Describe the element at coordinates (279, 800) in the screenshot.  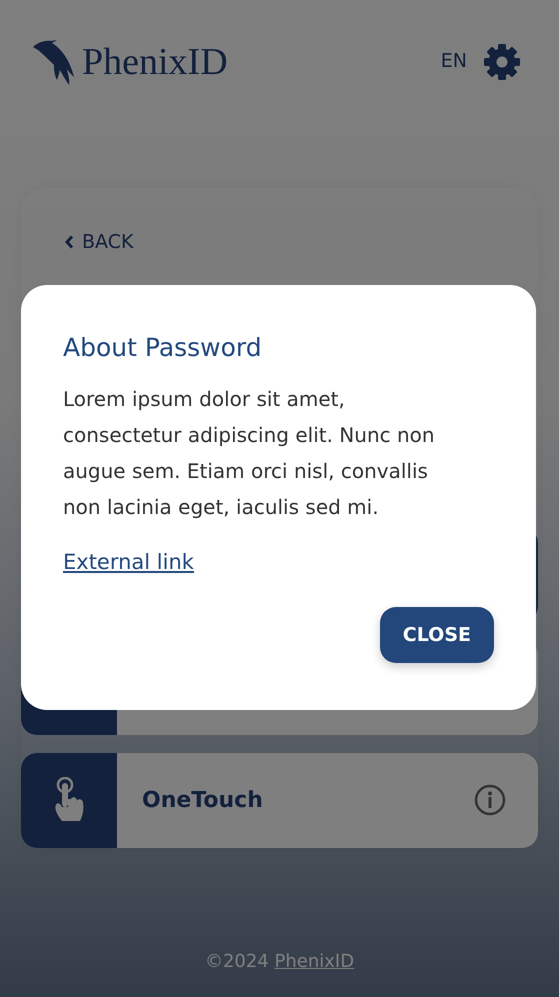
I see `method-row: OneTouch` at that location.